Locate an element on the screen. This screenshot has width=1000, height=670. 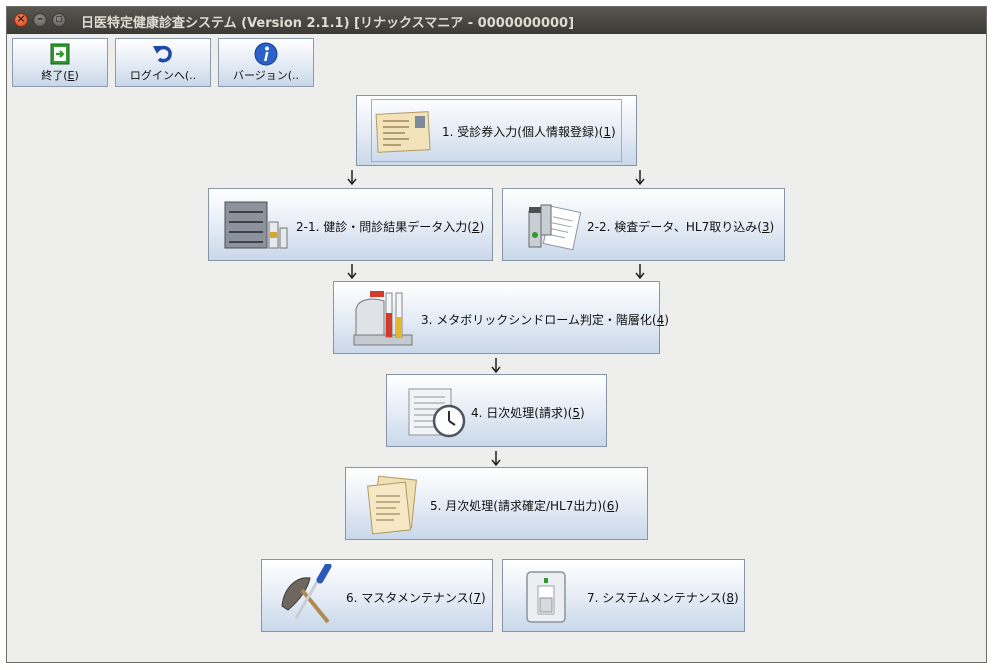
step1-patient-registration-button: 1. 受診券入力(個人情報登録)(1) is located at coordinates (496, 130).